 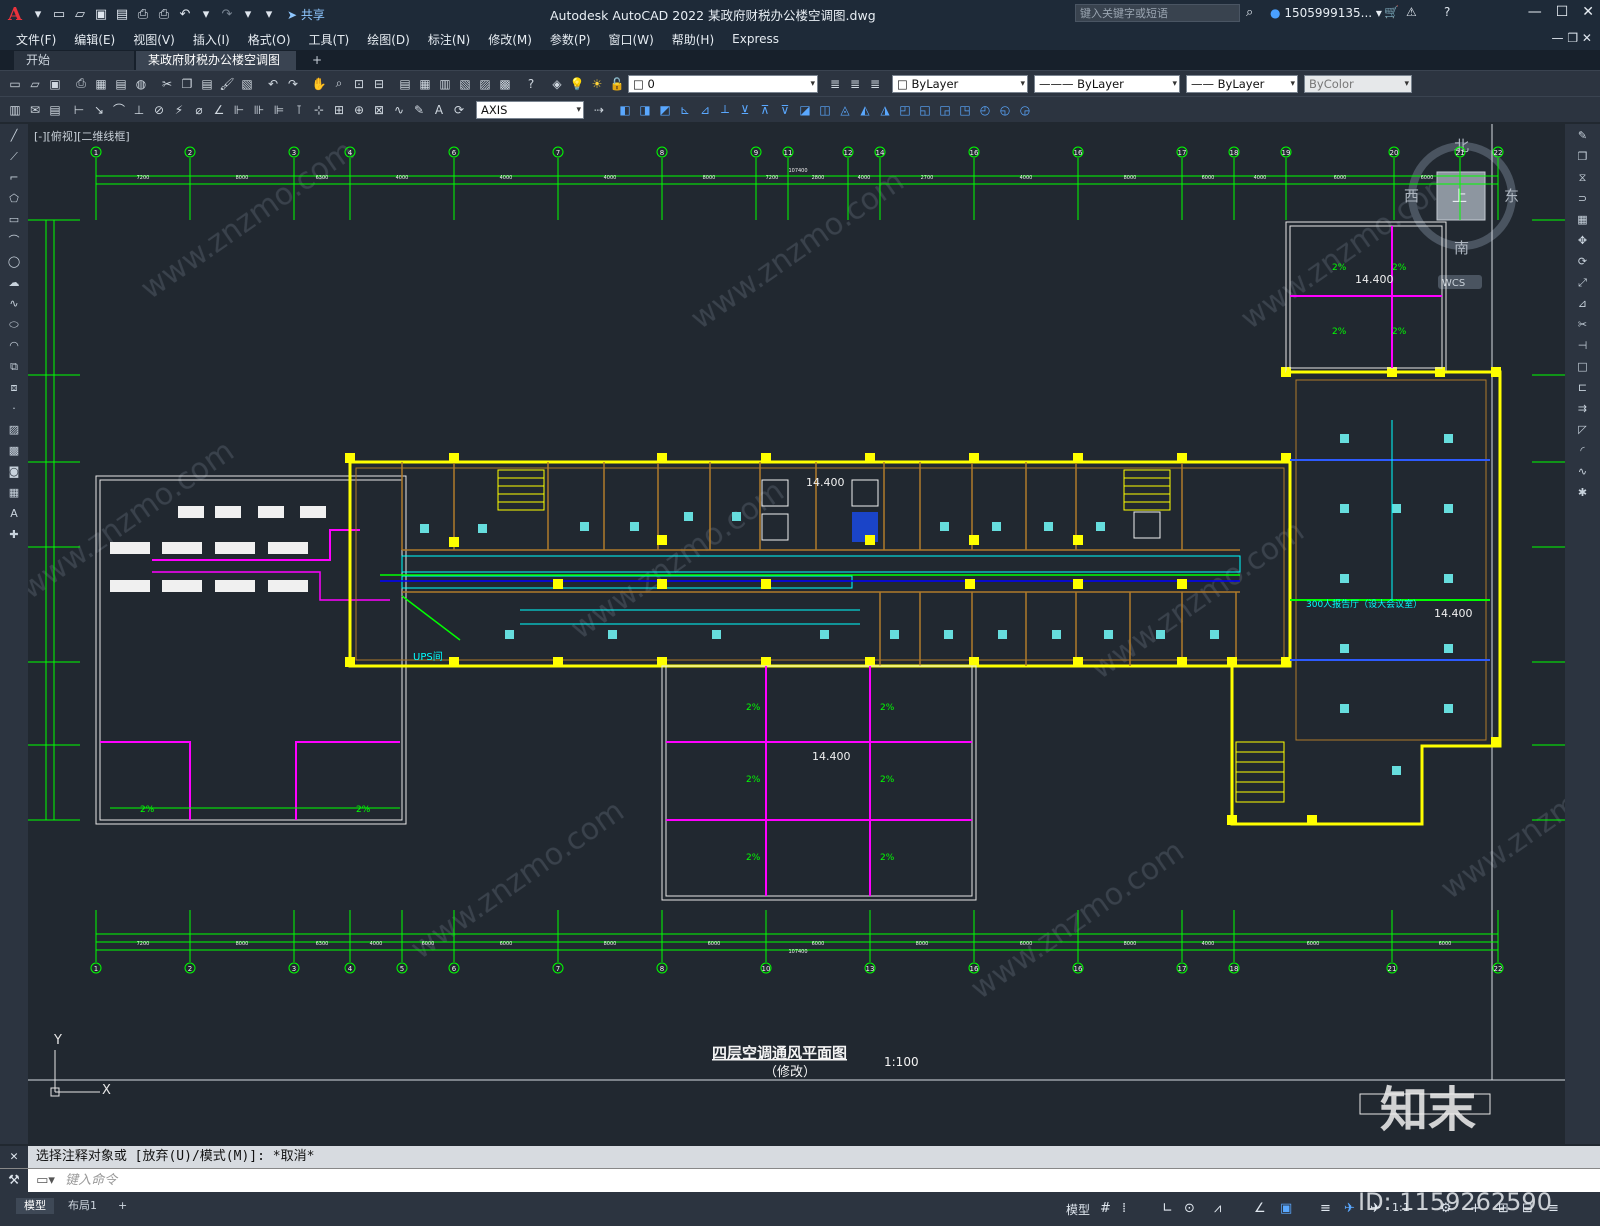 I want to click on layer-sun-icon: ☀, so click(x=597, y=84).